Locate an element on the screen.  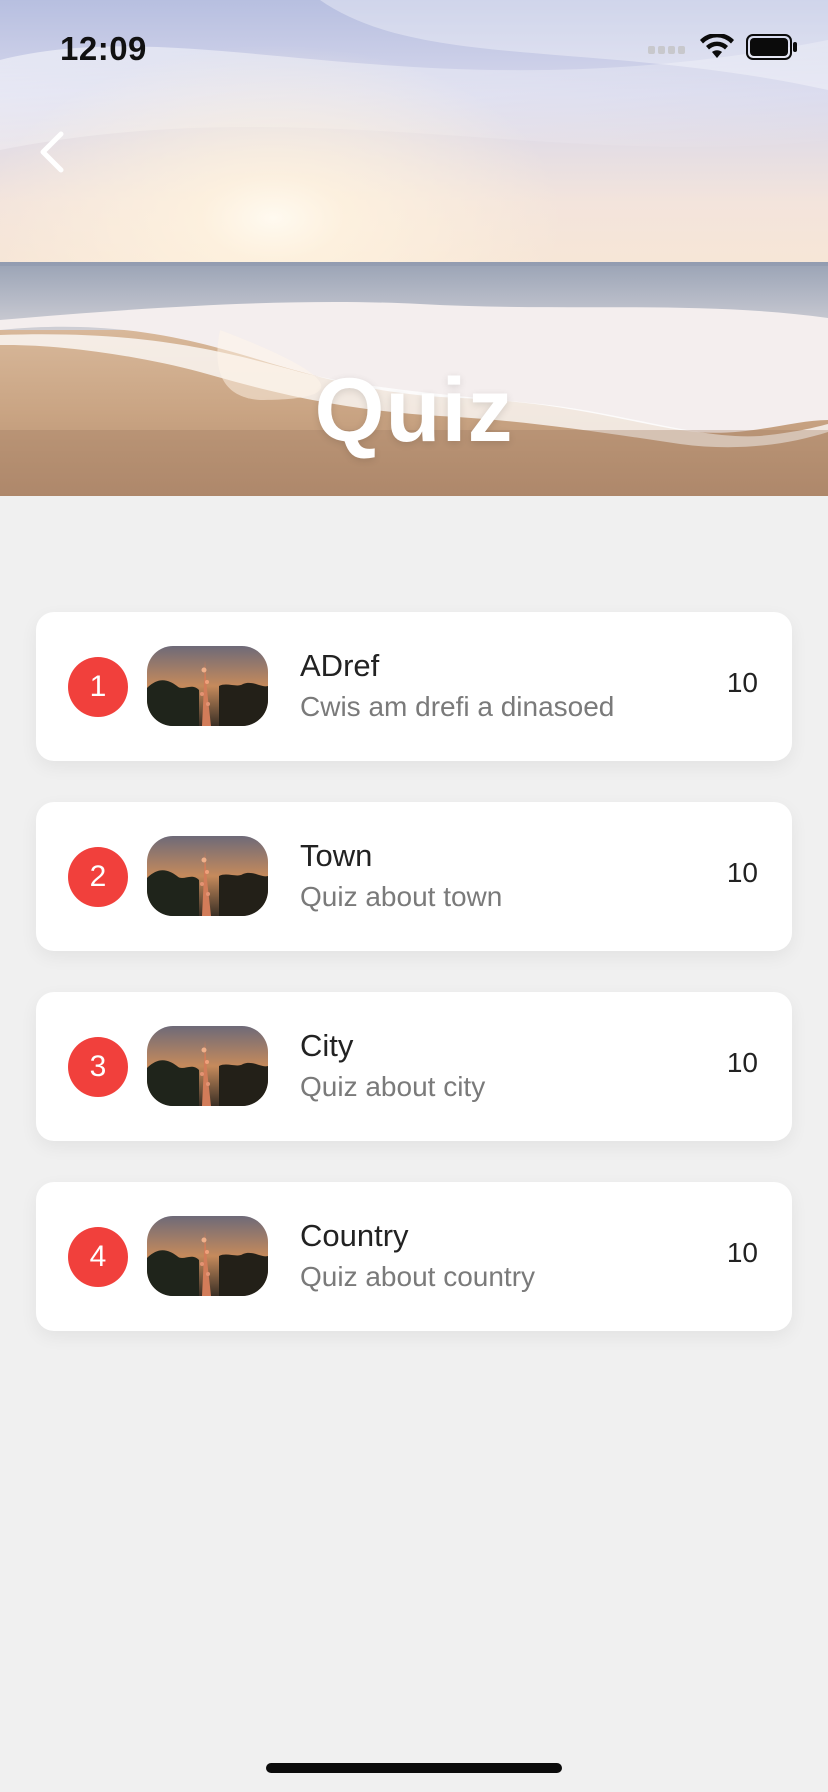
quiz-title: City is located at coordinates (327, 1045).